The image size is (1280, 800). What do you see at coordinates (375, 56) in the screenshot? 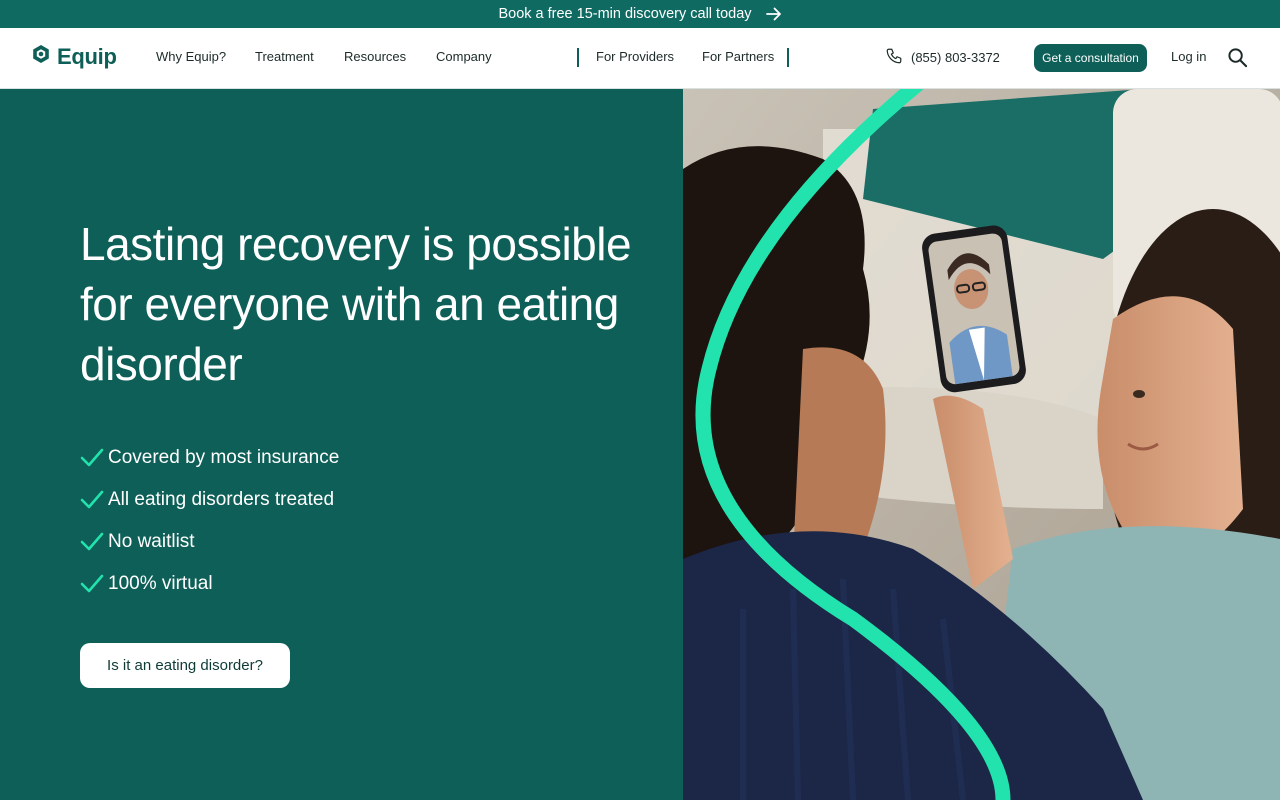
I see `nav-resources: Resources` at bounding box center [375, 56].